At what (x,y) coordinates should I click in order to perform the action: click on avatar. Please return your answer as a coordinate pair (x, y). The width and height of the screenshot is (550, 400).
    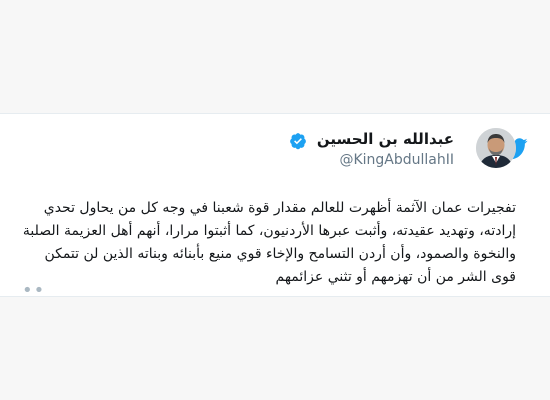
    Looking at the image, I should click on (496, 148).